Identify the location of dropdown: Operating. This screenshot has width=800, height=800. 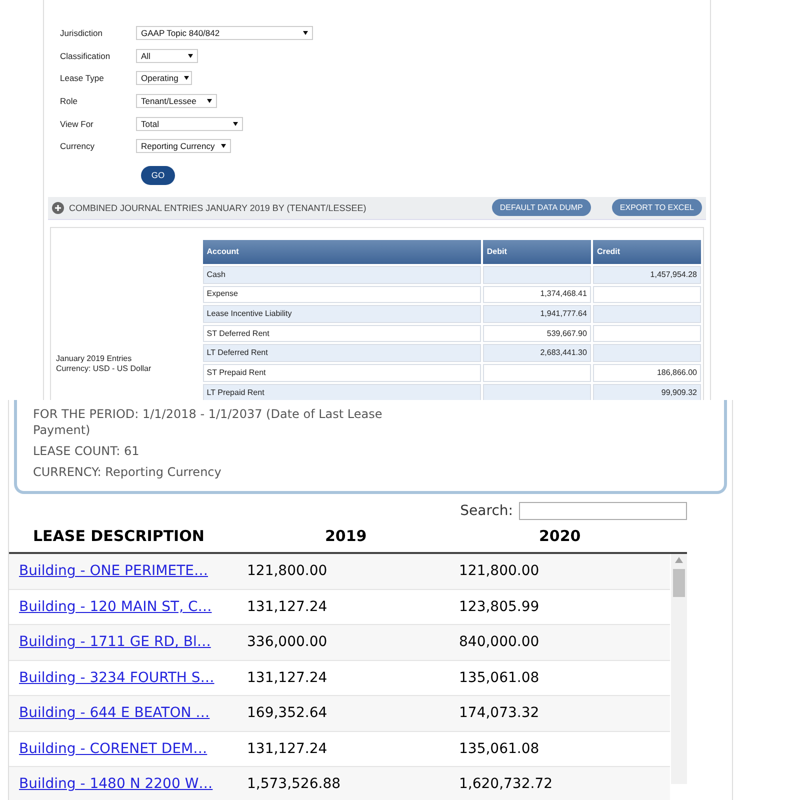
(164, 78).